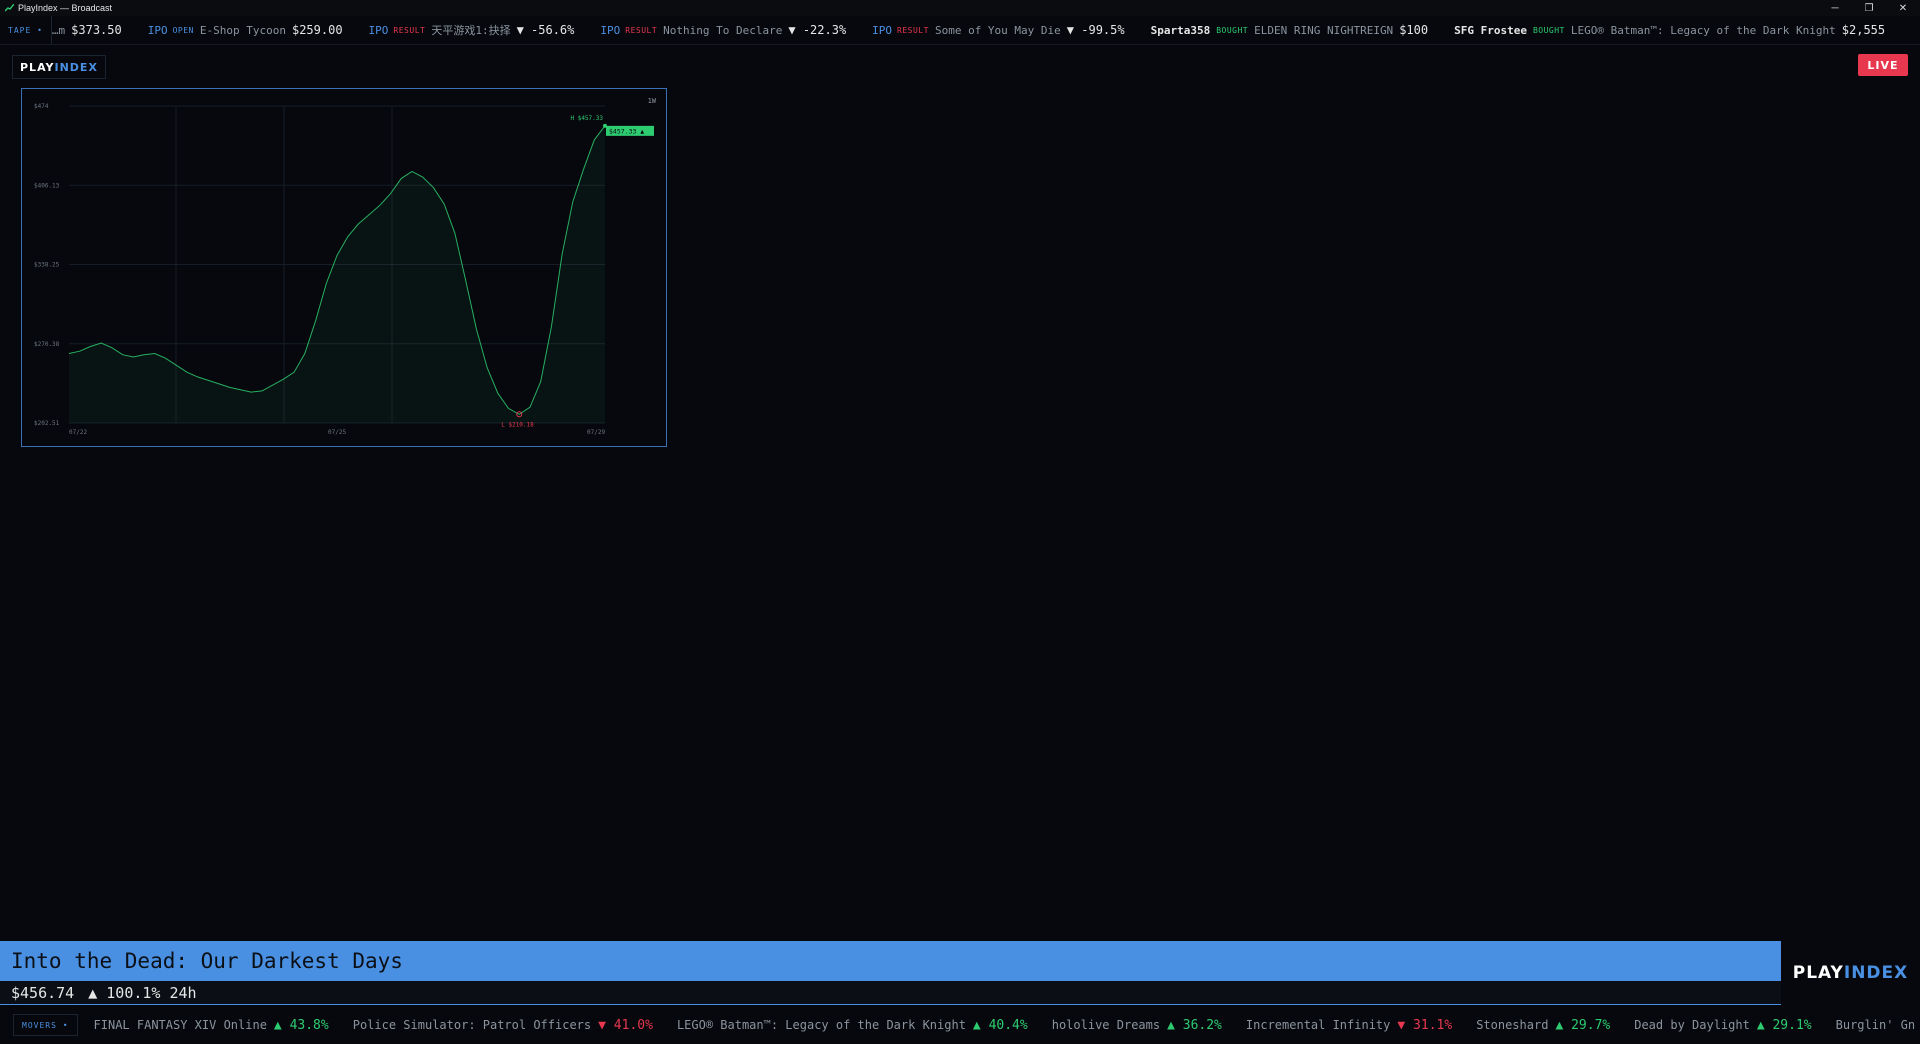 The image size is (1920, 1044). What do you see at coordinates (337, 432) in the screenshot?
I see `chart-x-tick: 07/25` at bounding box center [337, 432].